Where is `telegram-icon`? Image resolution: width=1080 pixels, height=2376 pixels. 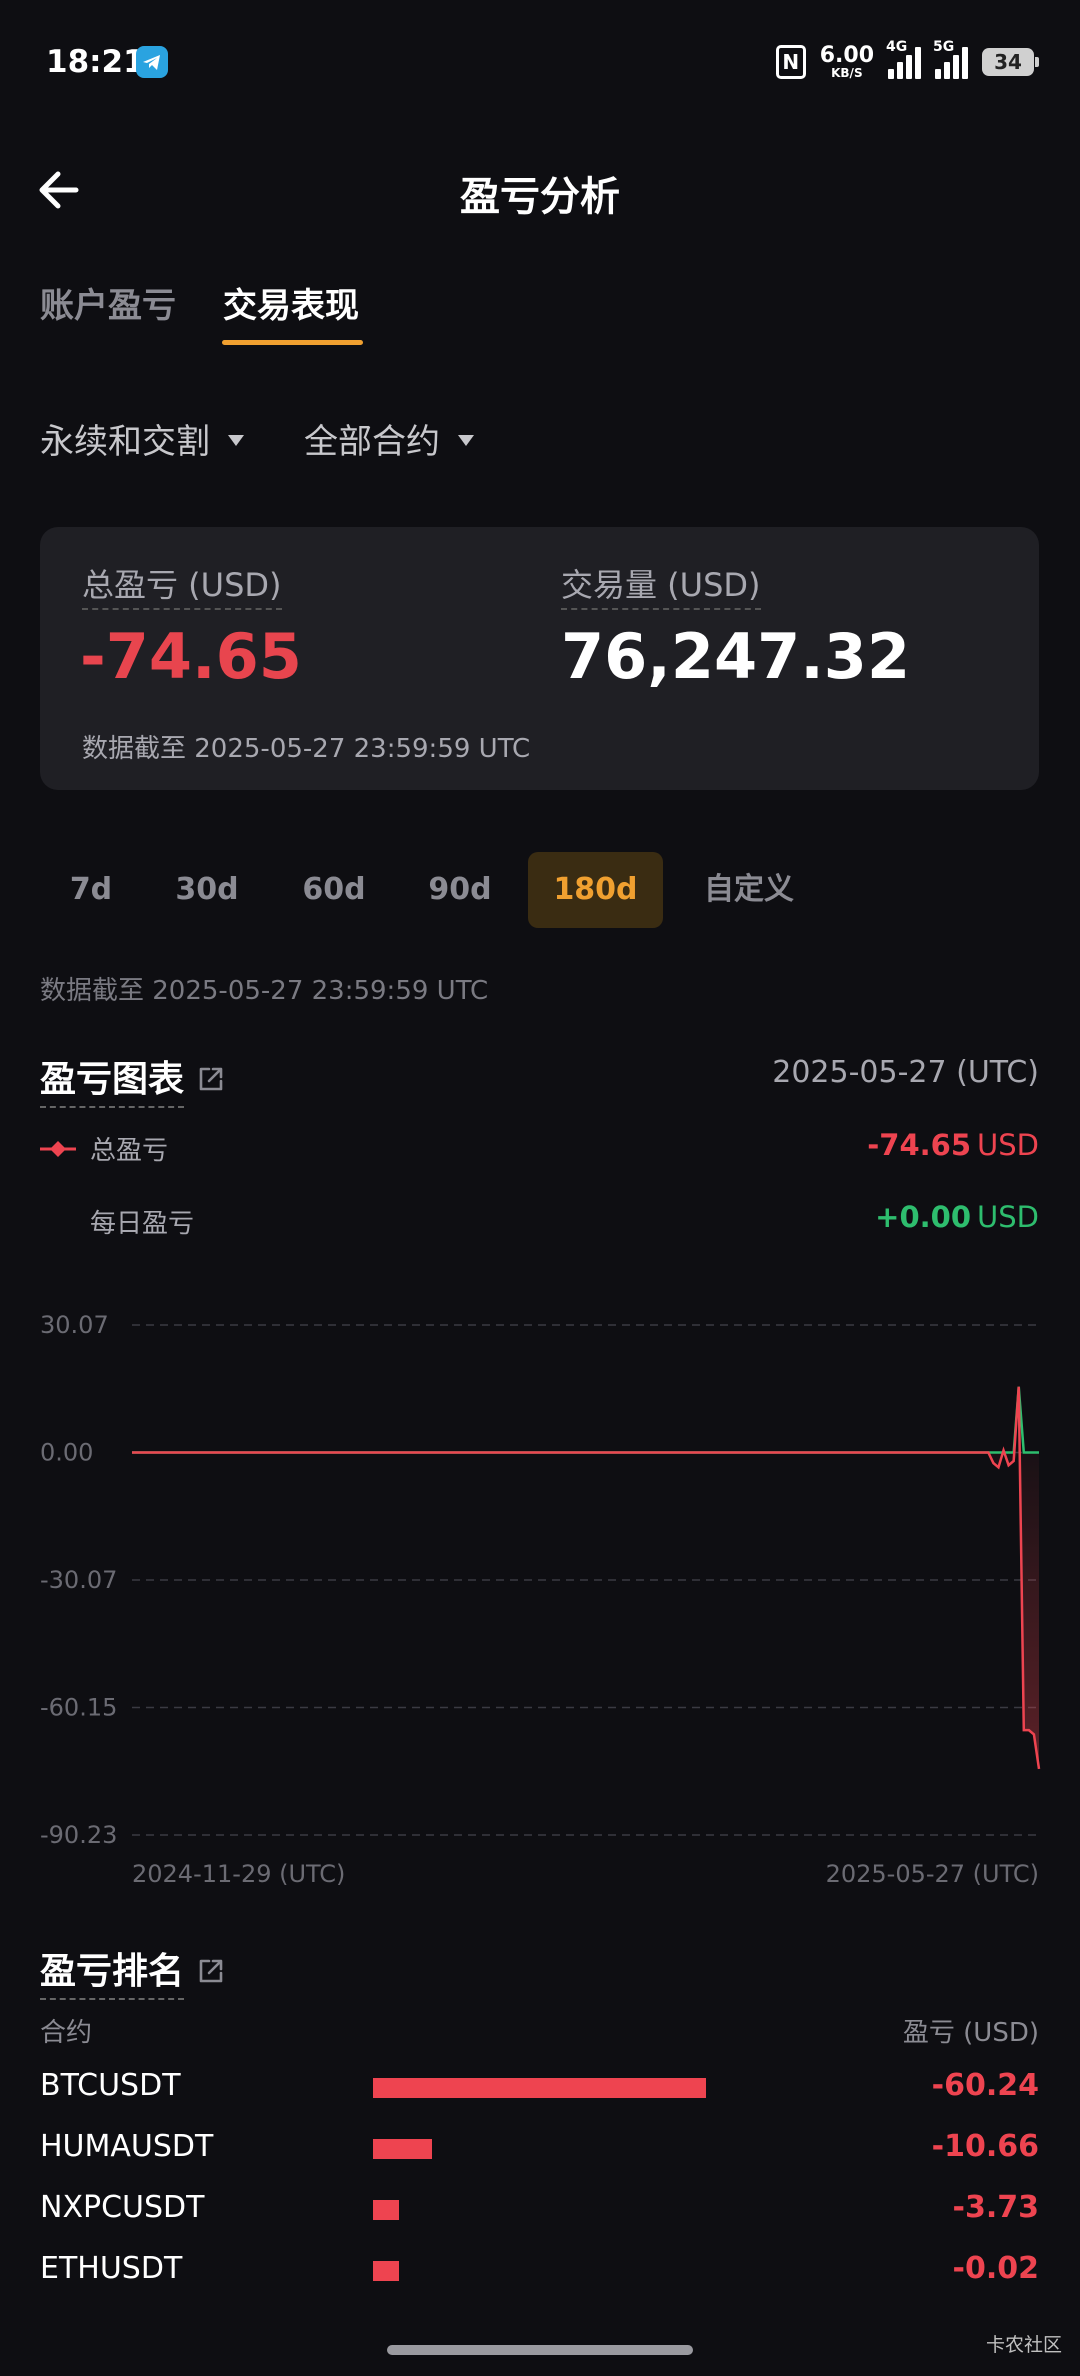 telegram-icon is located at coordinates (152, 62).